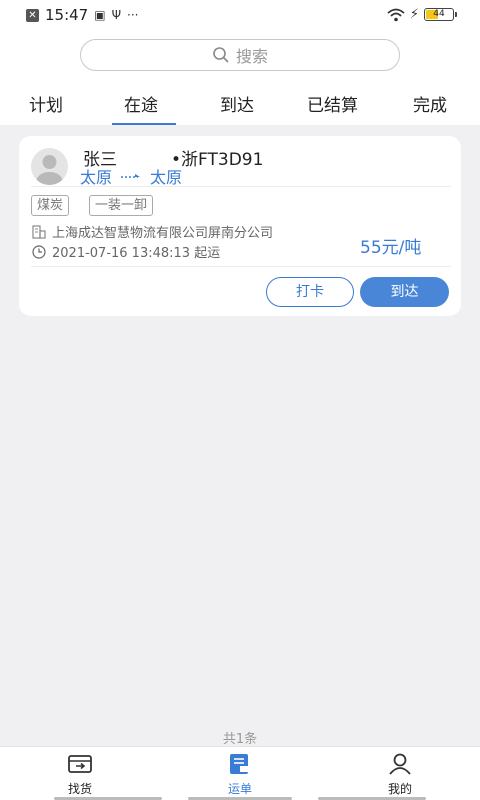 Image resolution: width=480 pixels, height=800 pixels. I want to click on total-count: 共1条, so click(240, 739).